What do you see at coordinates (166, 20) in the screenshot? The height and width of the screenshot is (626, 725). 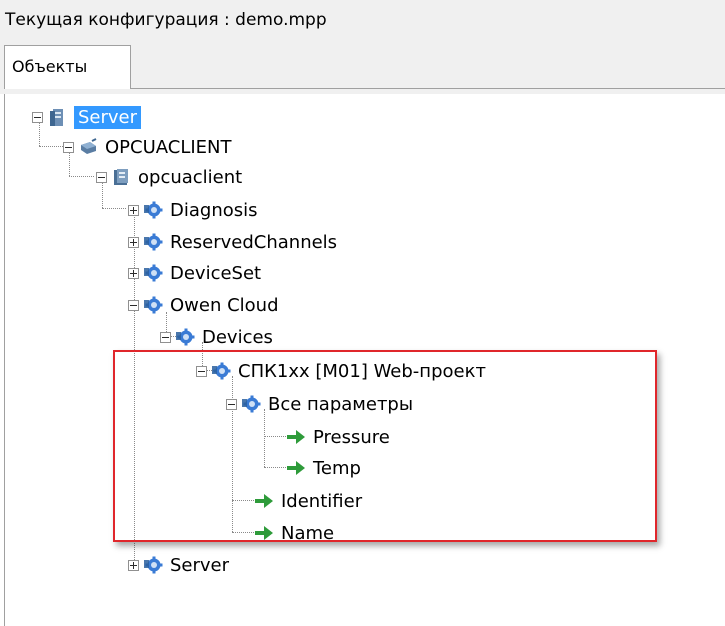 I see `window-title: Текущая конфигурация : demo.mpp` at bounding box center [166, 20].